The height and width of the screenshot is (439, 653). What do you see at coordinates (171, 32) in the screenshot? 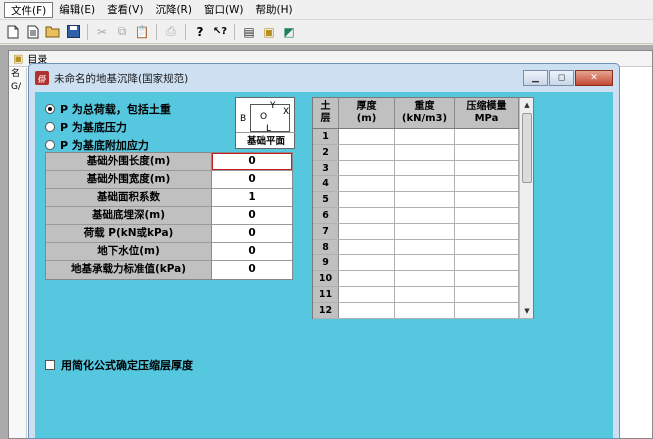
I see `print-icon: ⎙` at bounding box center [171, 32].